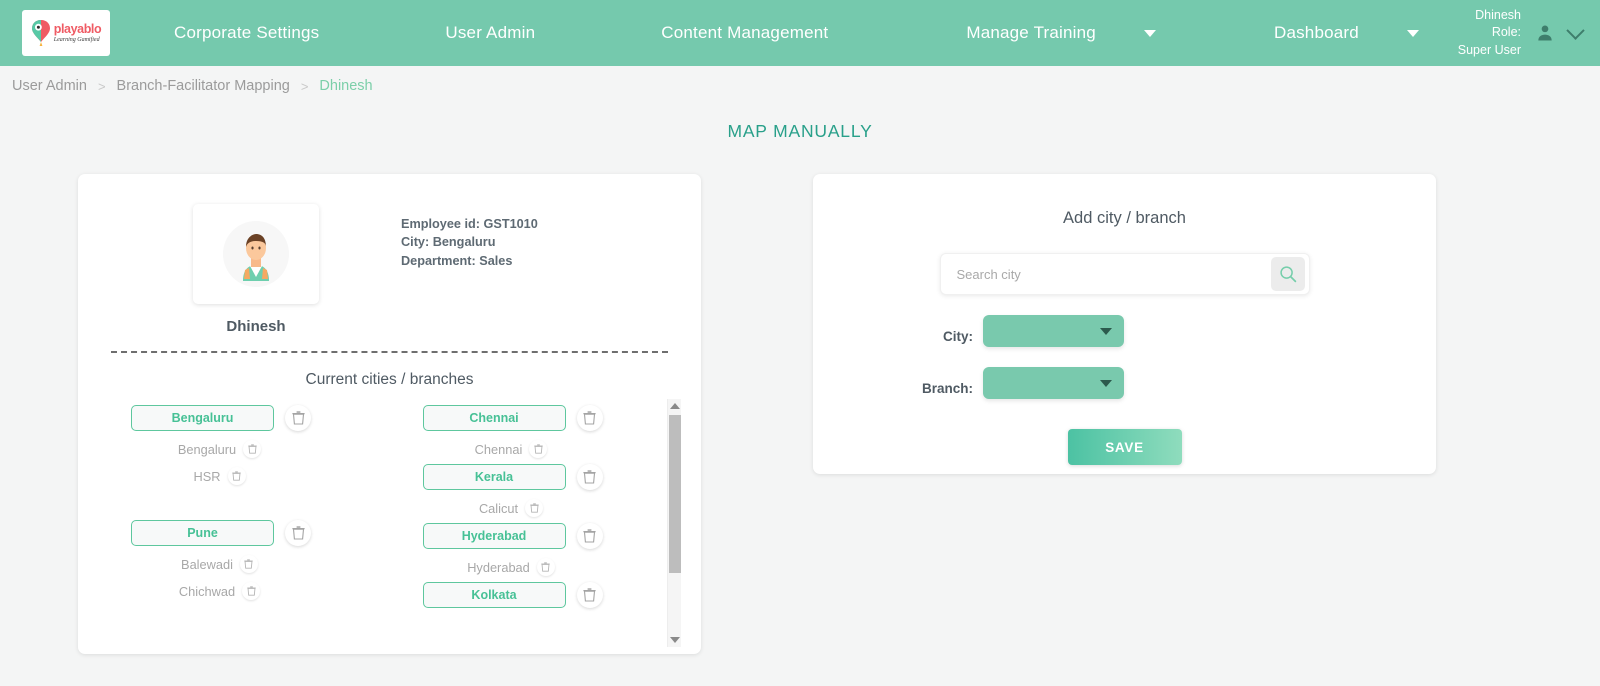 This screenshot has height=686, width=1600. Describe the element at coordinates (495, 508) in the screenshot. I see `branch-row: Calicut` at that location.